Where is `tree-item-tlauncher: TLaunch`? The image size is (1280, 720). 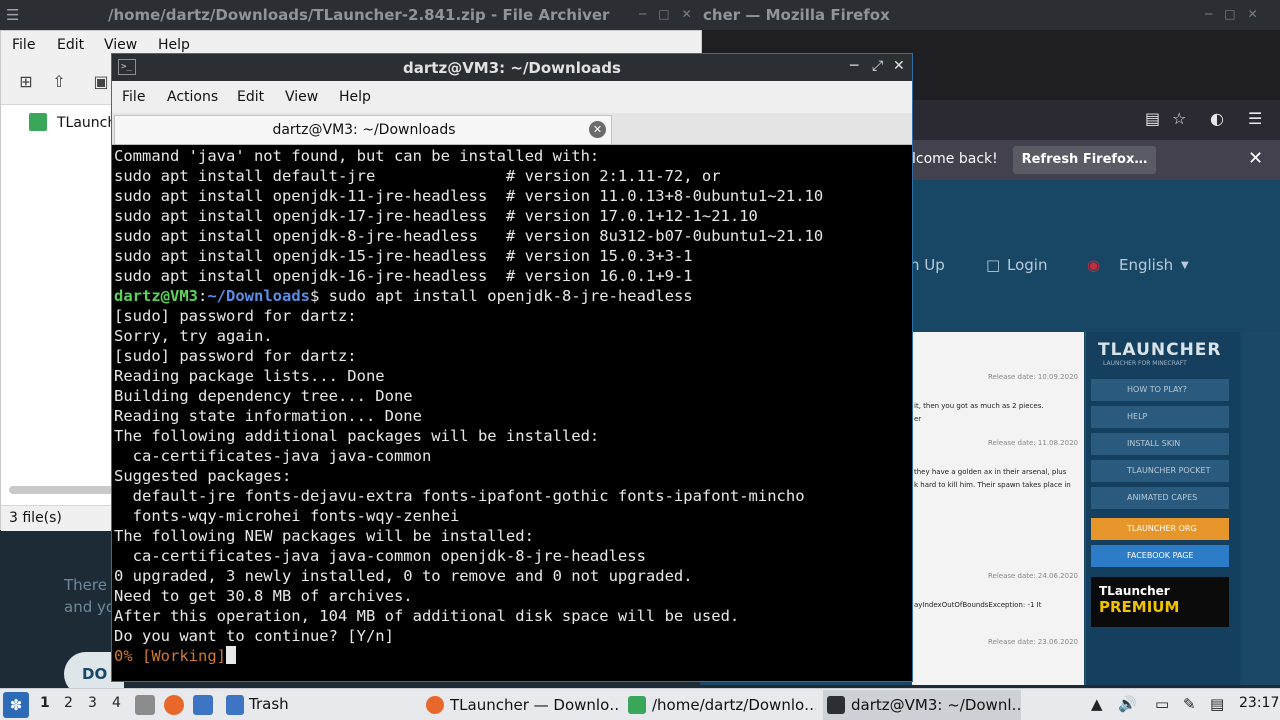
tree-item-tlauncher: TLaunch is located at coordinates (86, 123).